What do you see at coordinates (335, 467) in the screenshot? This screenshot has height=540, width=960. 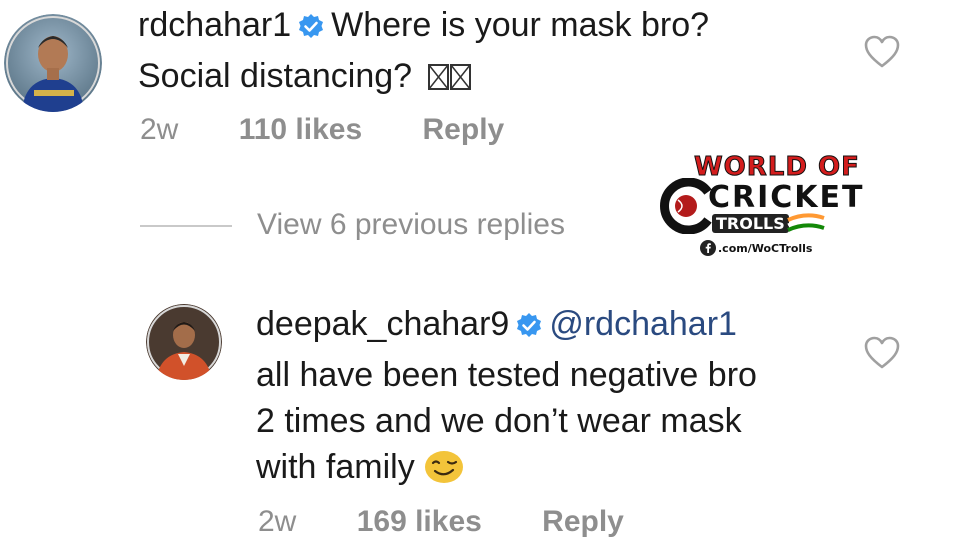 I see `comment-2-text-line3: with family` at bounding box center [335, 467].